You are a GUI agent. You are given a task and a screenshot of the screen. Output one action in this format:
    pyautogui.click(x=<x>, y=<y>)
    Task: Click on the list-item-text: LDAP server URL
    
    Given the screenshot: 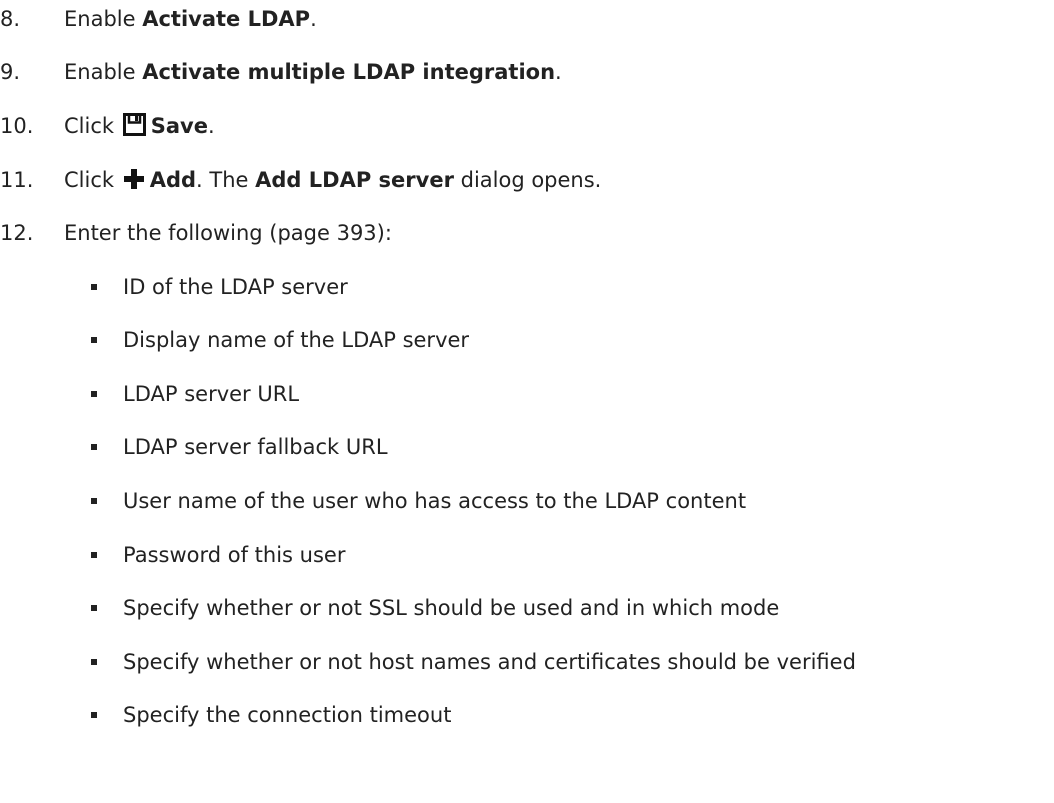 What is the action you would take?
    pyautogui.click(x=211, y=394)
    